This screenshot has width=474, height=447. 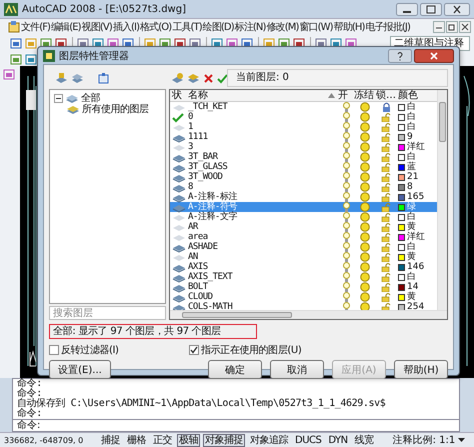 What do you see at coordinates (411, 167) in the screenshot?
I see `color-name: 蓝` at bounding box center [411, 167].